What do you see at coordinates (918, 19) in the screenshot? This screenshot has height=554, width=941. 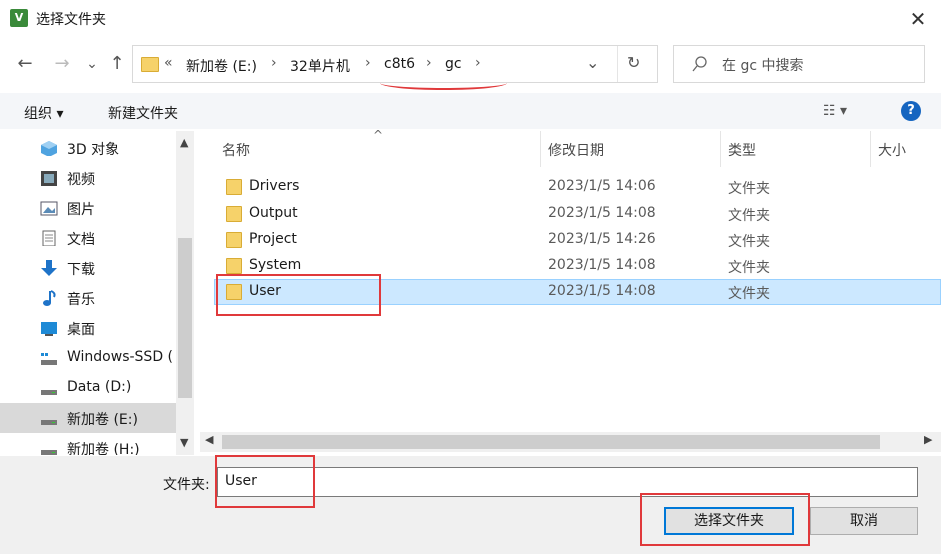 I see `close-button: ✕` at bounding box center [918, 19].